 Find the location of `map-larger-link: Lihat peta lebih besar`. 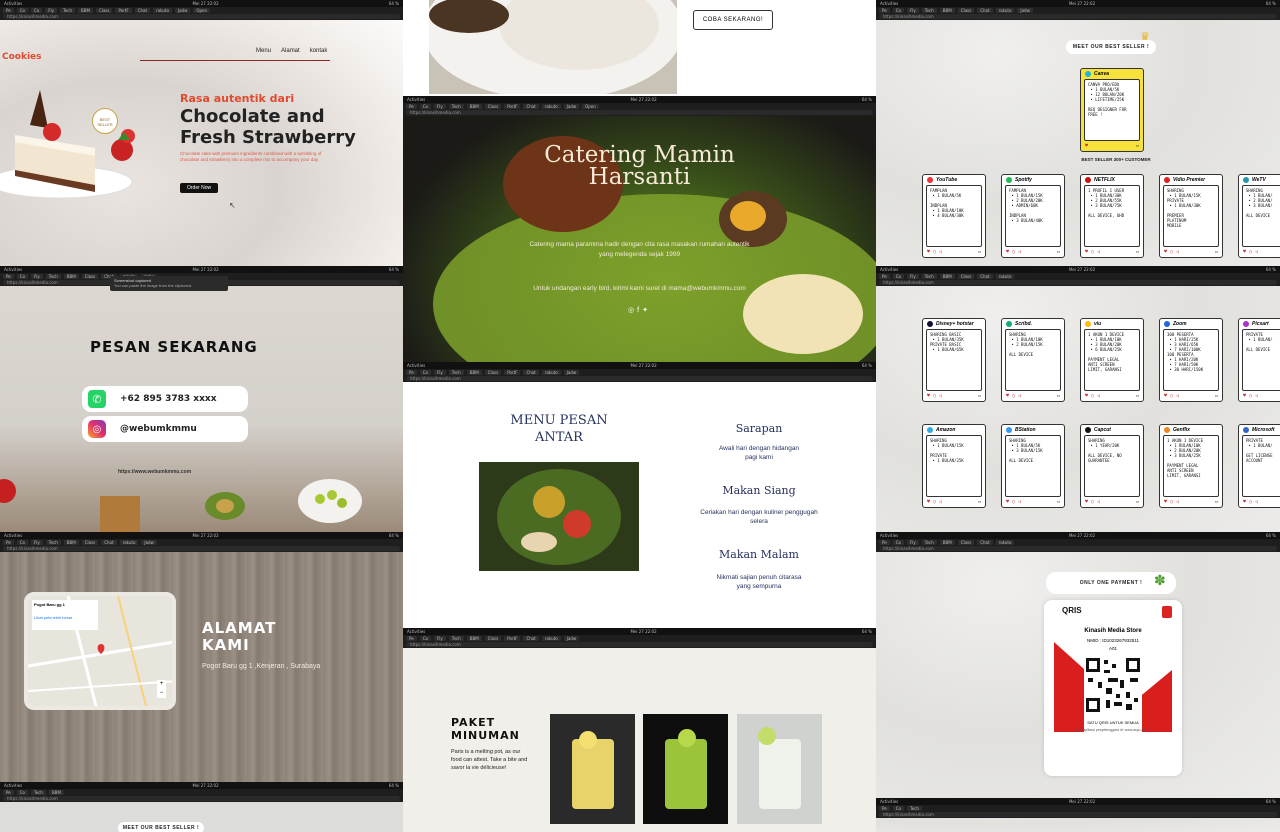

map-larger-link: Lihat peta lebih besar is located at coordinates (65, 617).